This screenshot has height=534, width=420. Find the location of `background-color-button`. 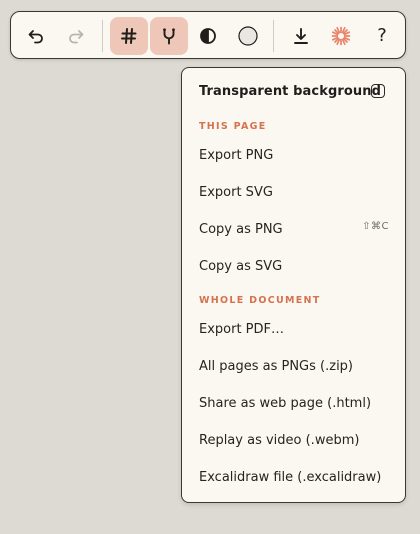

background-color-button is located at coordinates (248, 36).